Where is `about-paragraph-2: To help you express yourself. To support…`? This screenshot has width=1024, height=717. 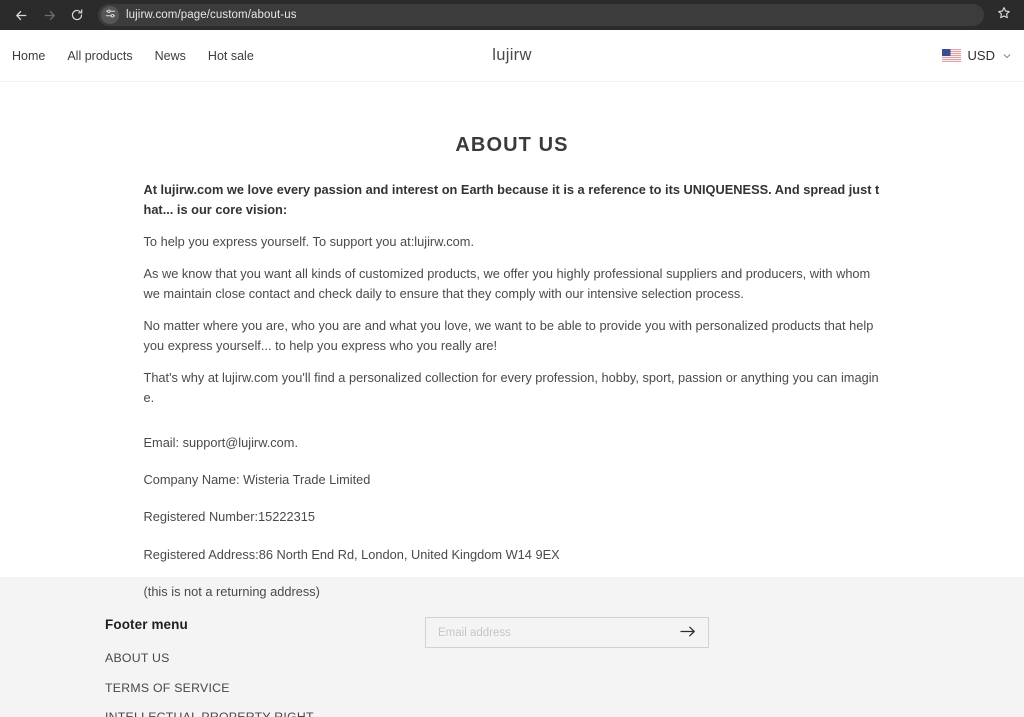
about-paragraph-2: To help you express yourself. To support… is located at coordinates (309, 241).